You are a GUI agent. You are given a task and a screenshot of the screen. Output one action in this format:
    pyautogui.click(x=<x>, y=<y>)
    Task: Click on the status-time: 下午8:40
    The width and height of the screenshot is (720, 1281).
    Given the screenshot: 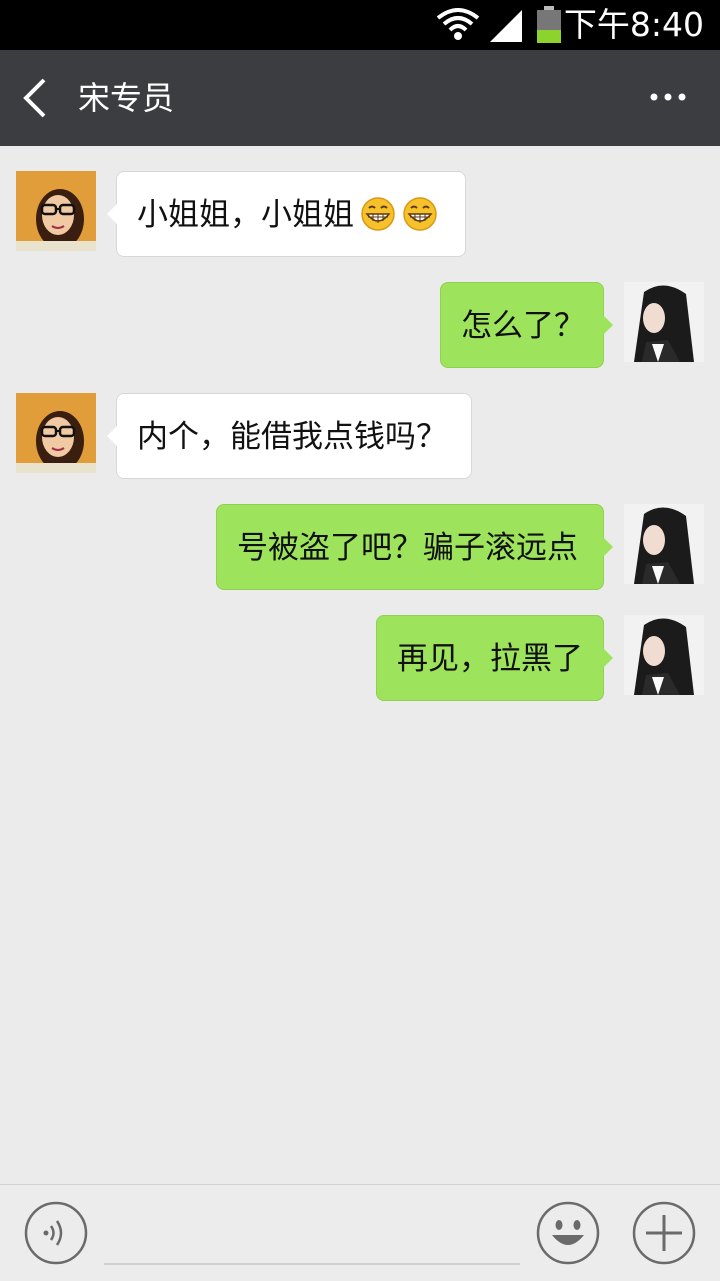 What is the action you would take?
    pyautogui.click(x=633, y=24)
    